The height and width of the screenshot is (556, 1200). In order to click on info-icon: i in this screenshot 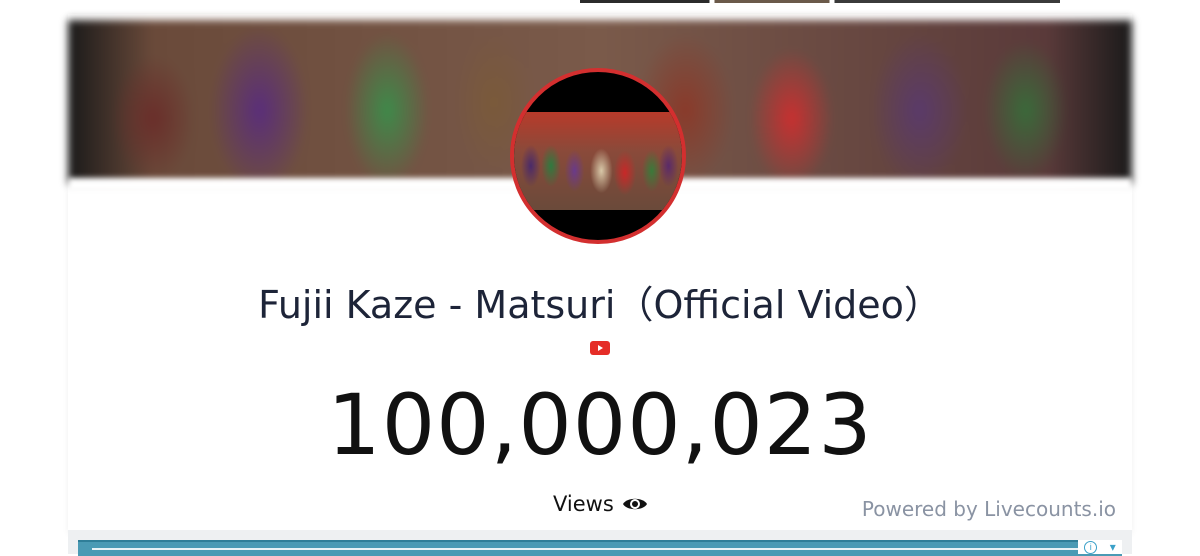, I will do `click(1091, 547)`.